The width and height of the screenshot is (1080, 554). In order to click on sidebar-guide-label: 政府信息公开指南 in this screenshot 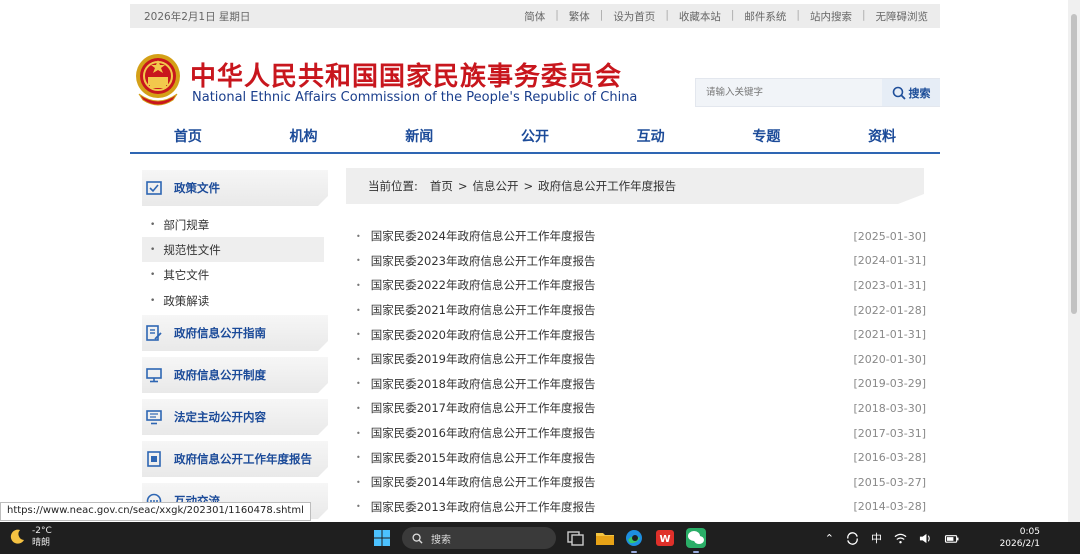, I will do `click(220, 333)`.